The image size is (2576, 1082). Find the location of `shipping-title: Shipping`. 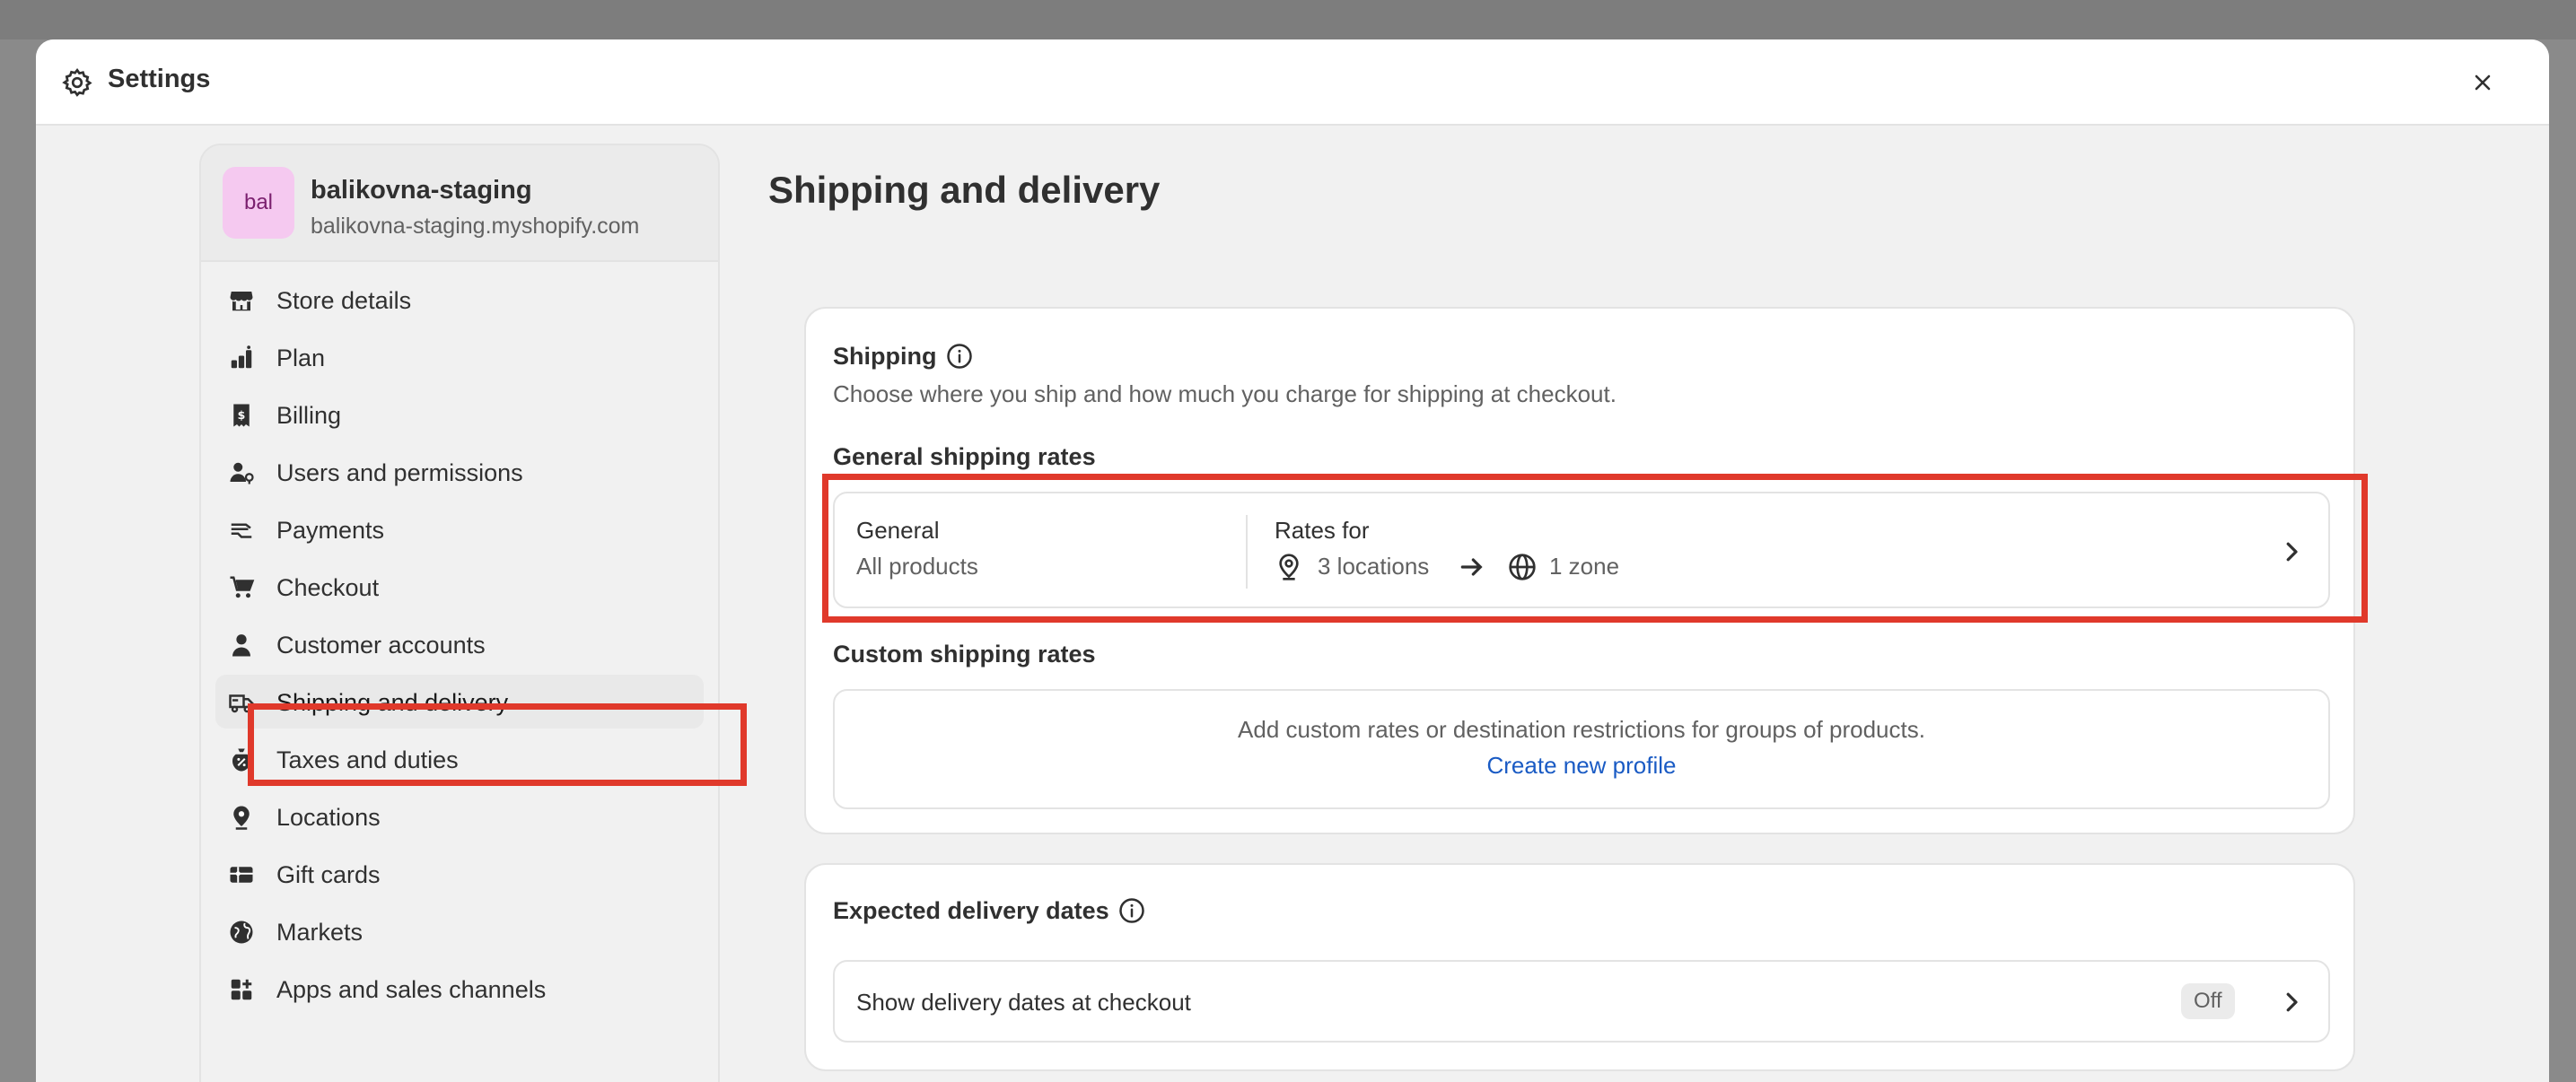

shipping-title: Shipping is located at coordinates (885, 356).